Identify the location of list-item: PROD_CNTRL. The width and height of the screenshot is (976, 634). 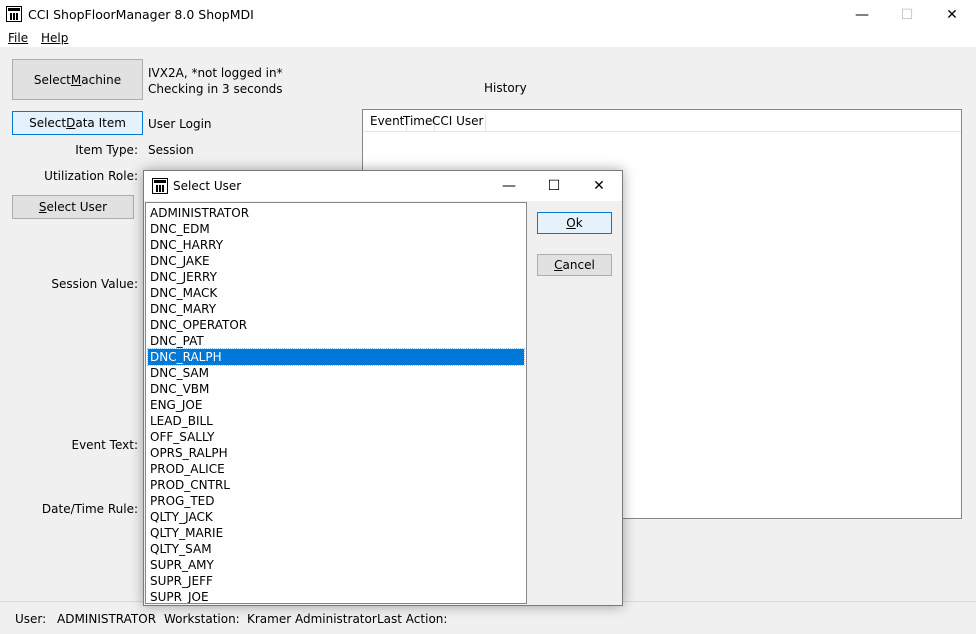
(336, 485).